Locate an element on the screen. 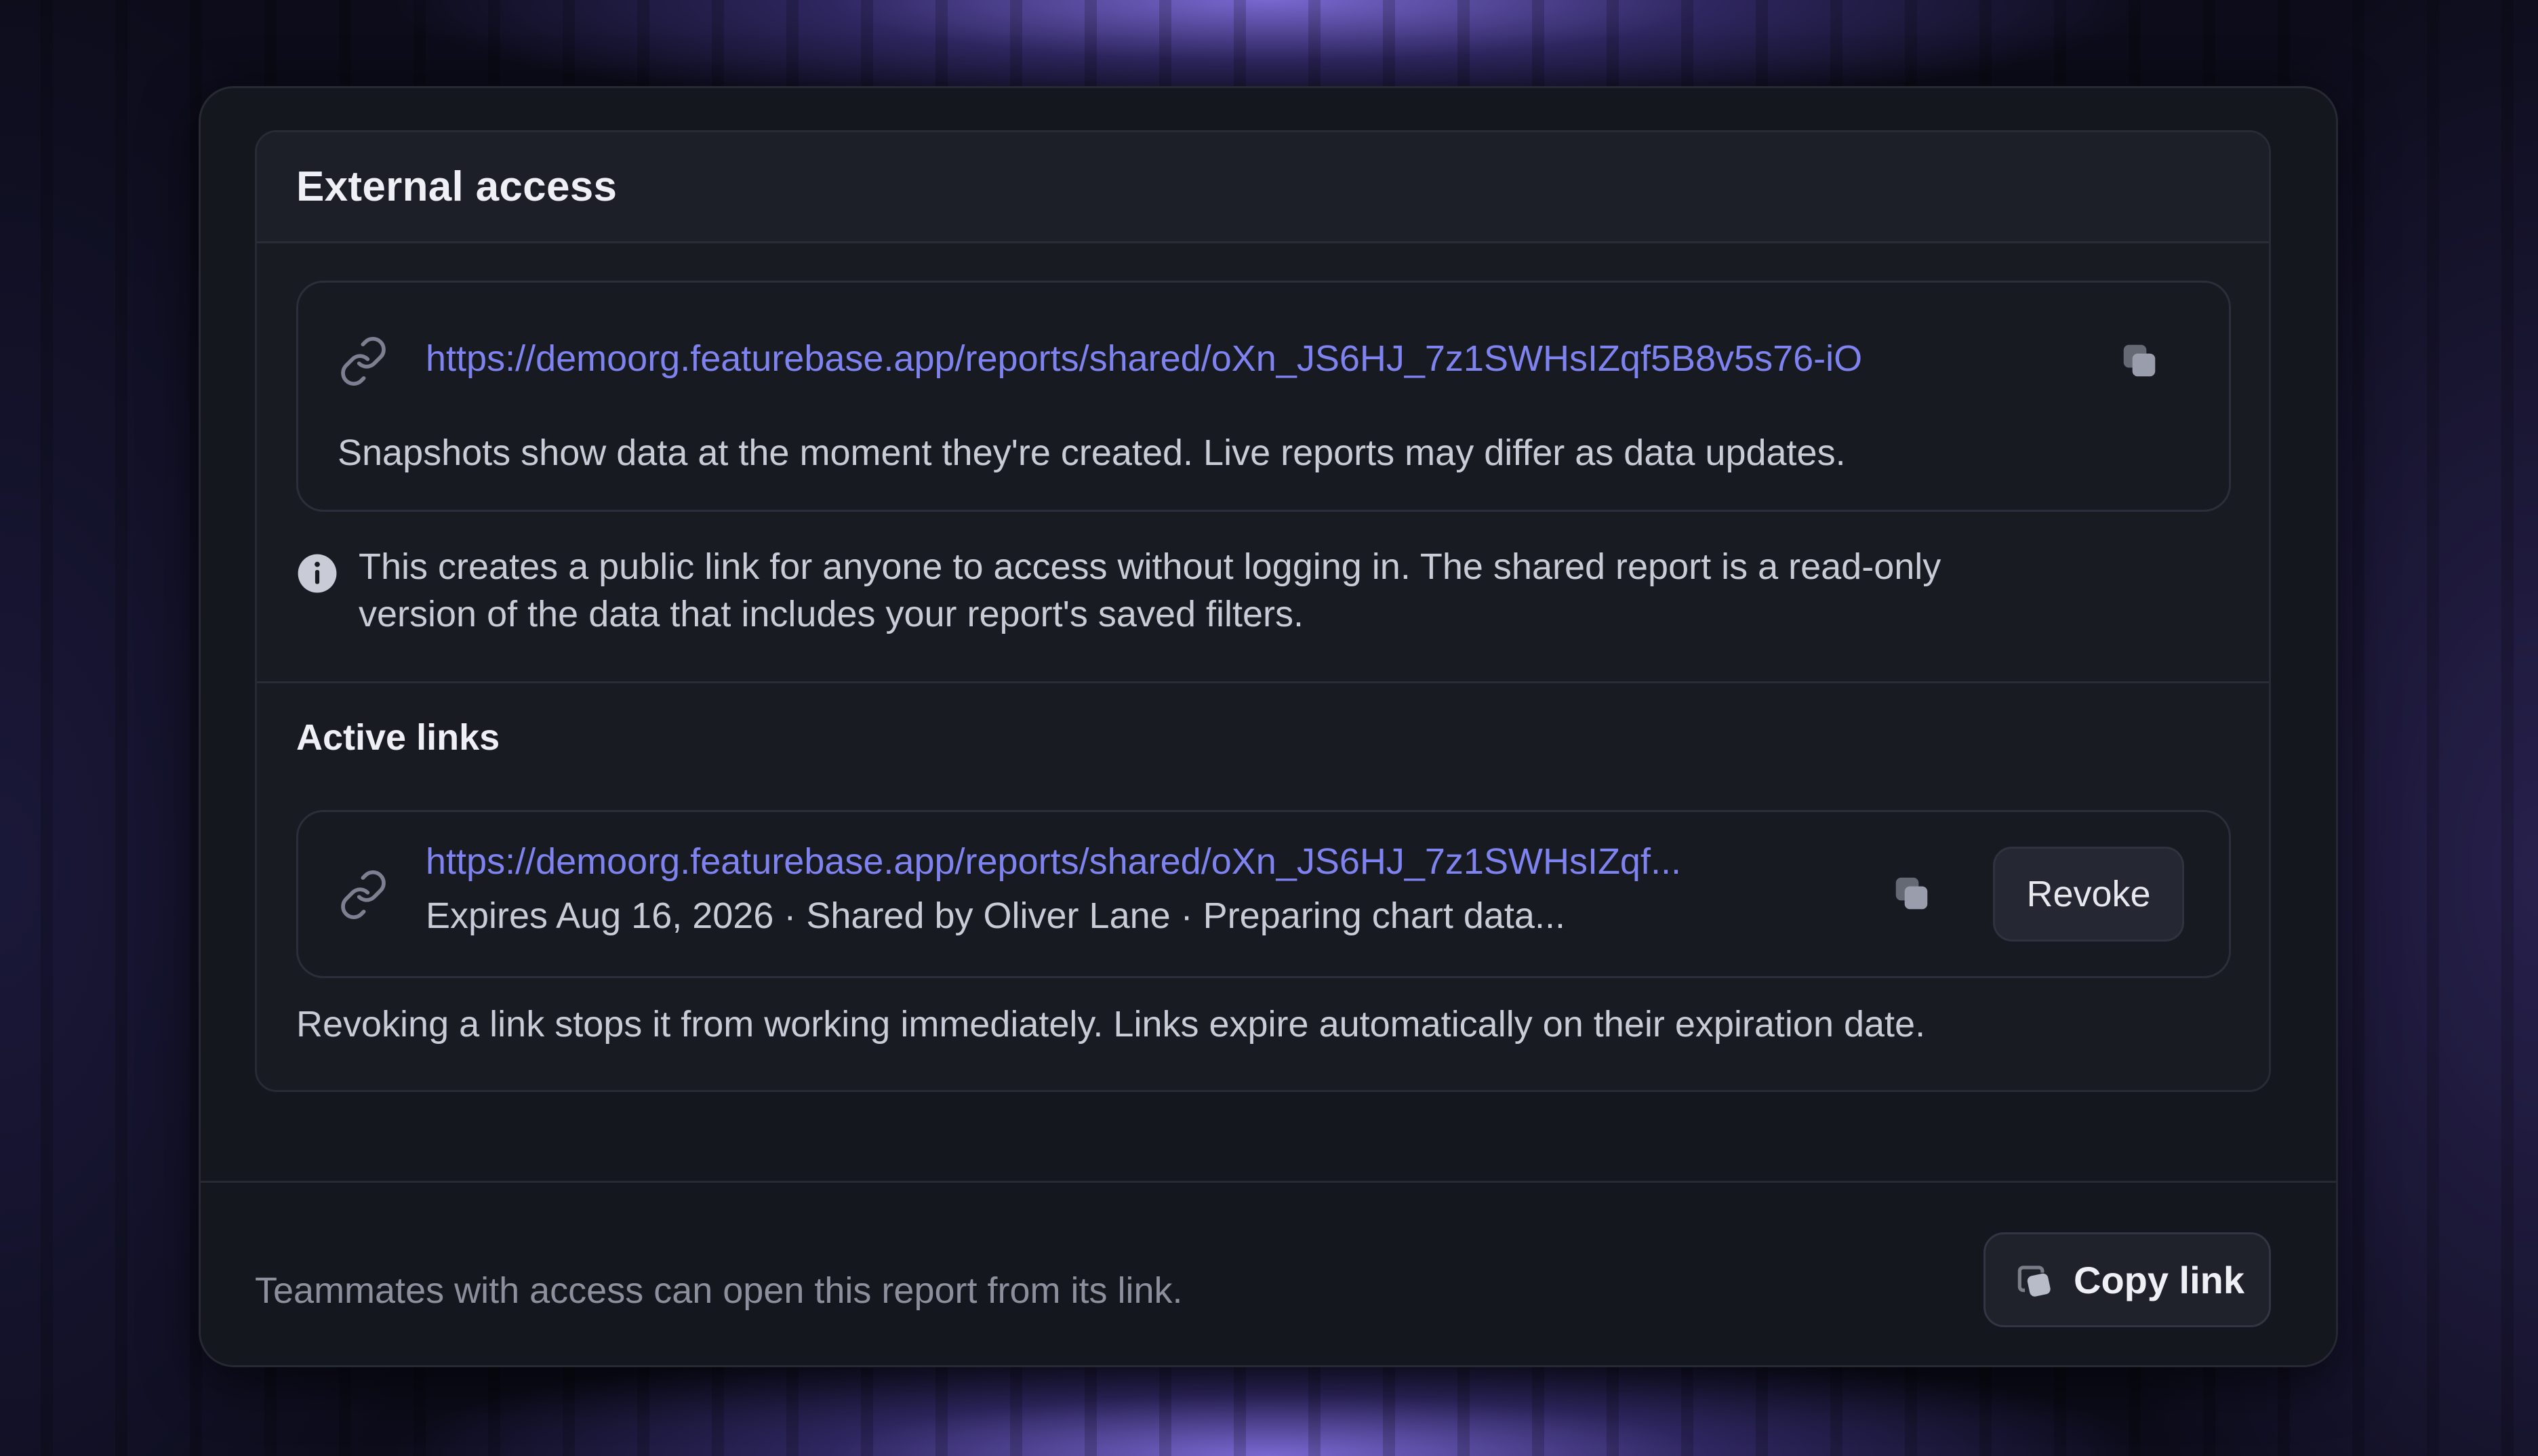 The image size is (2538, 1456). copy-url-icon is located at coordinates (2139, 361).